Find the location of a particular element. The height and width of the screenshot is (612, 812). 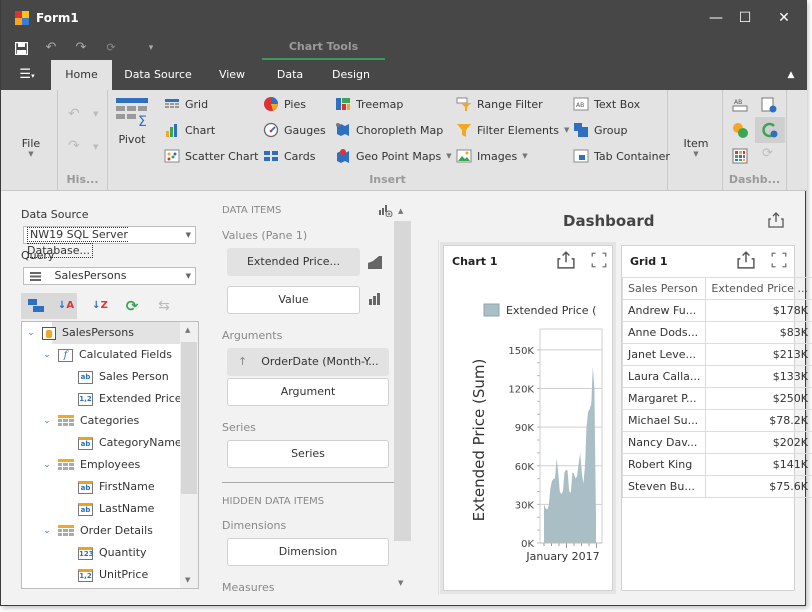

tab-data: Data is located at coordinates (290, 75).